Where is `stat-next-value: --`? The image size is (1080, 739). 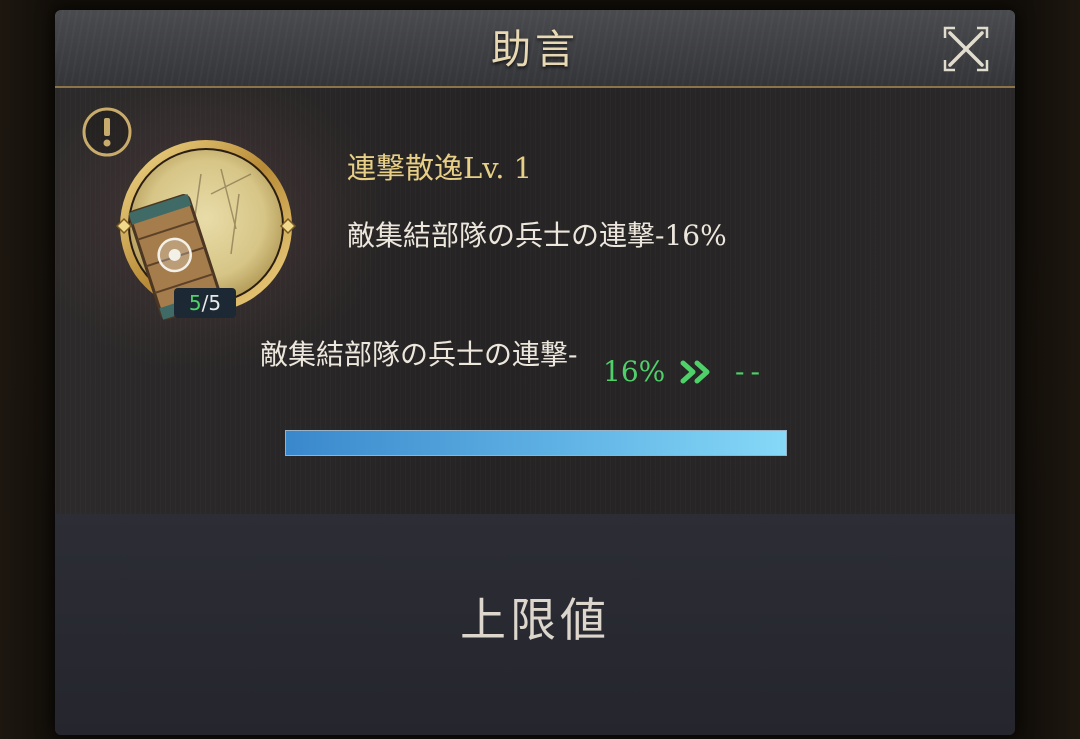 stat-next-value: -- is located at coordinates (750, 371).